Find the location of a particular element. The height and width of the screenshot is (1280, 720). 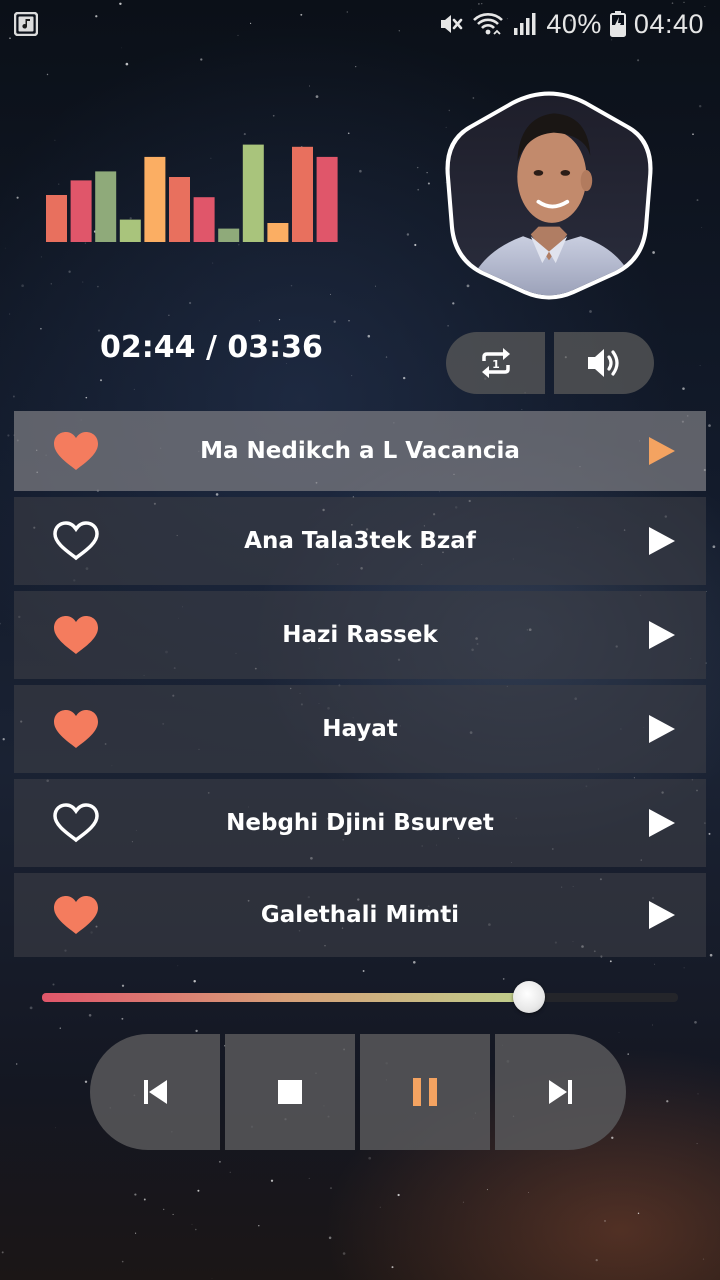

volume-icon is located at coordinates (603, 363).